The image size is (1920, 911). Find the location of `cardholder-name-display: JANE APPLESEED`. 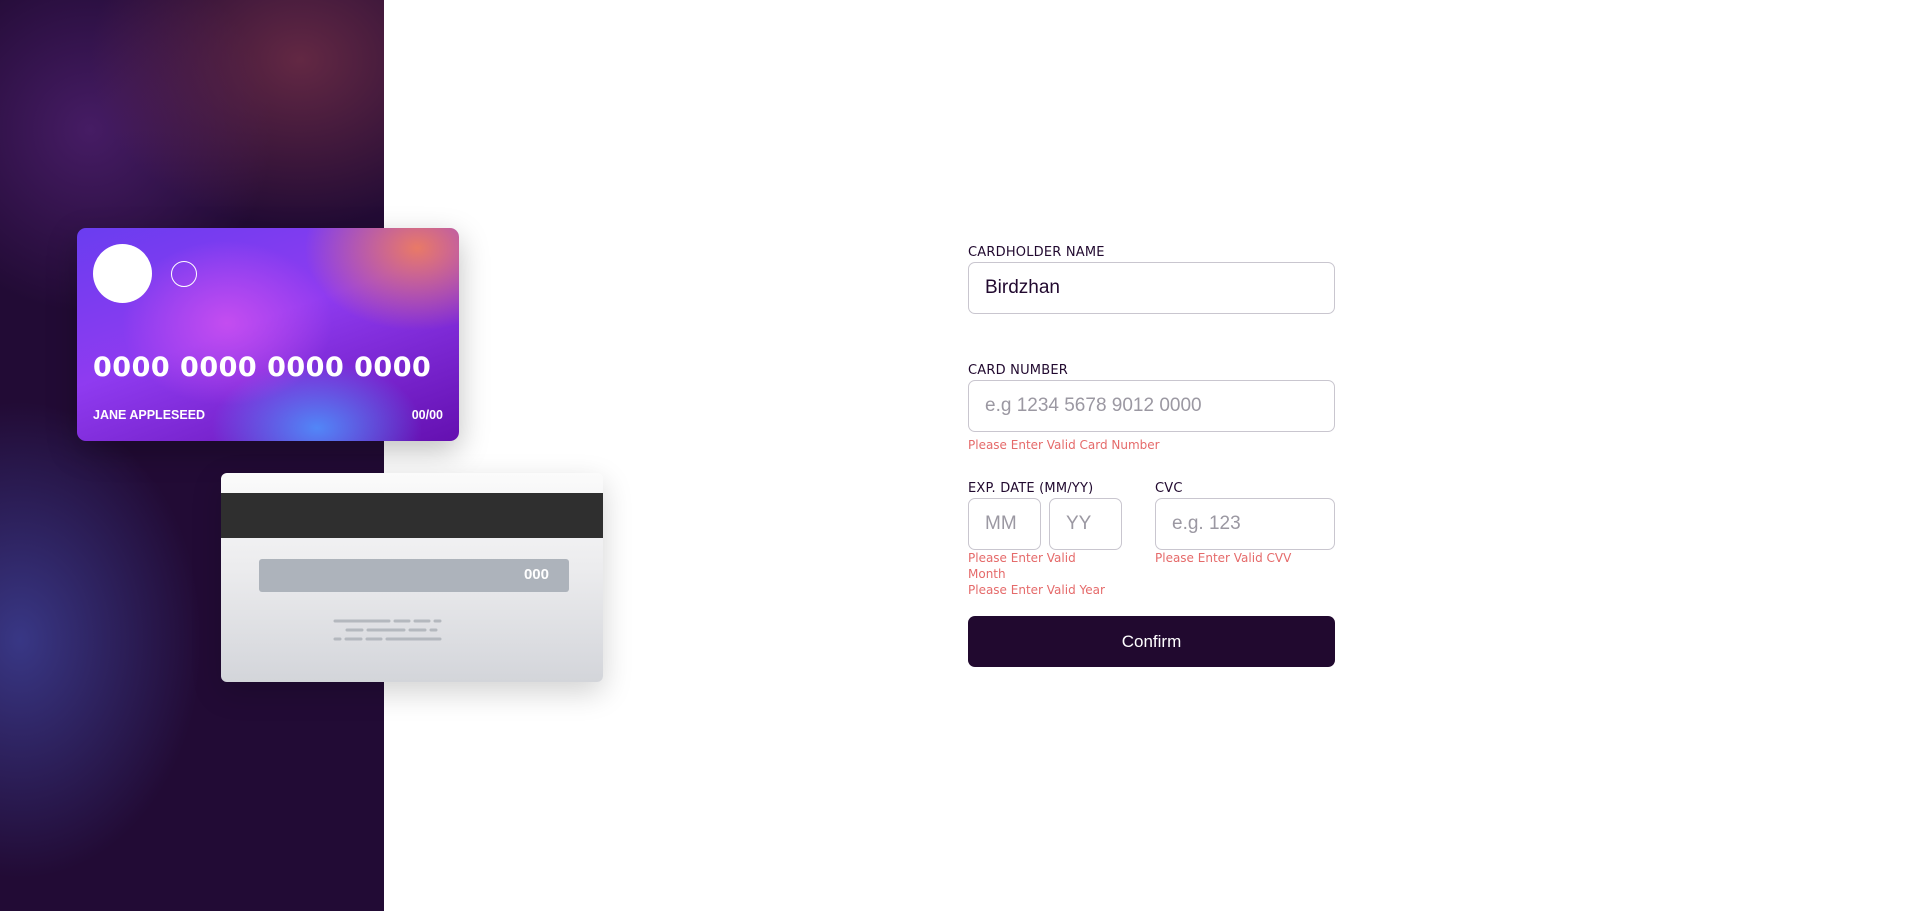

cardholder-name-display: JANE APPLESEED is located at coordinates (149, 415).